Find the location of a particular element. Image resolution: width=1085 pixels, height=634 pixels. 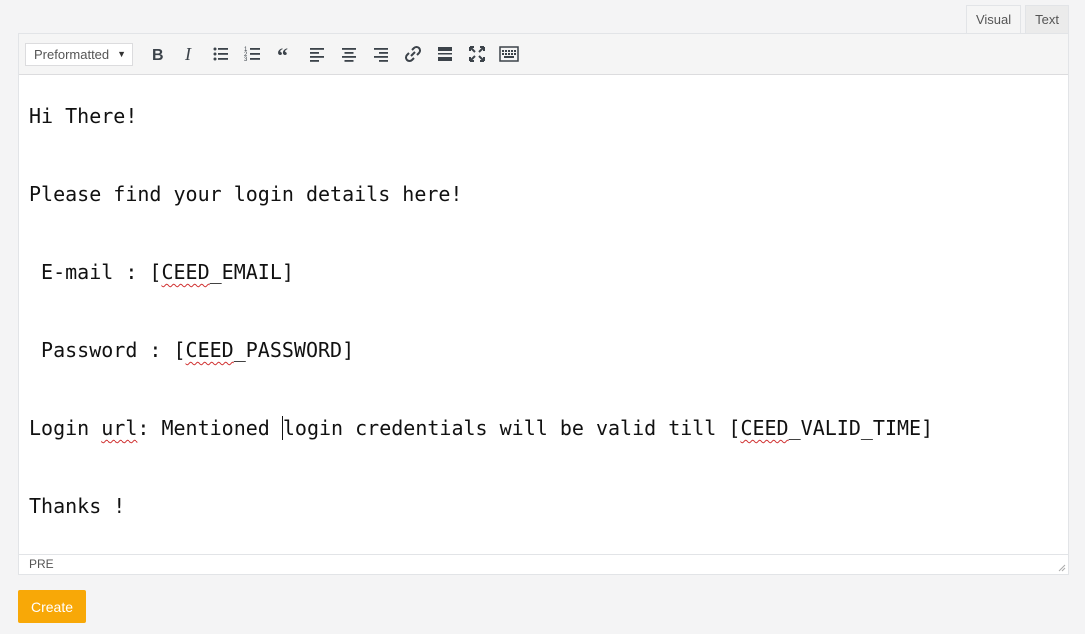

italic-icon: I is located at coordinates (188, 54).